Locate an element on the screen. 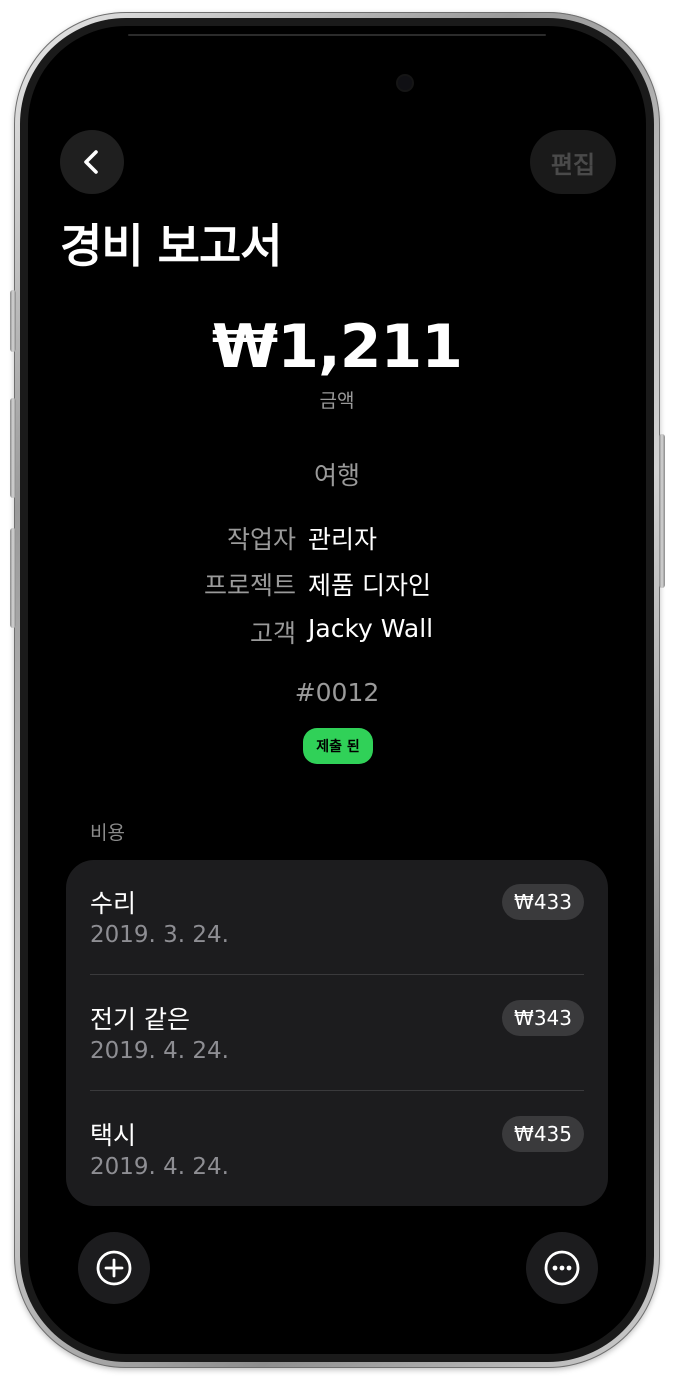 The width and height of the screenshot is (675, 1380). detail-key: 작업자 is located at coordinates (261, 539).